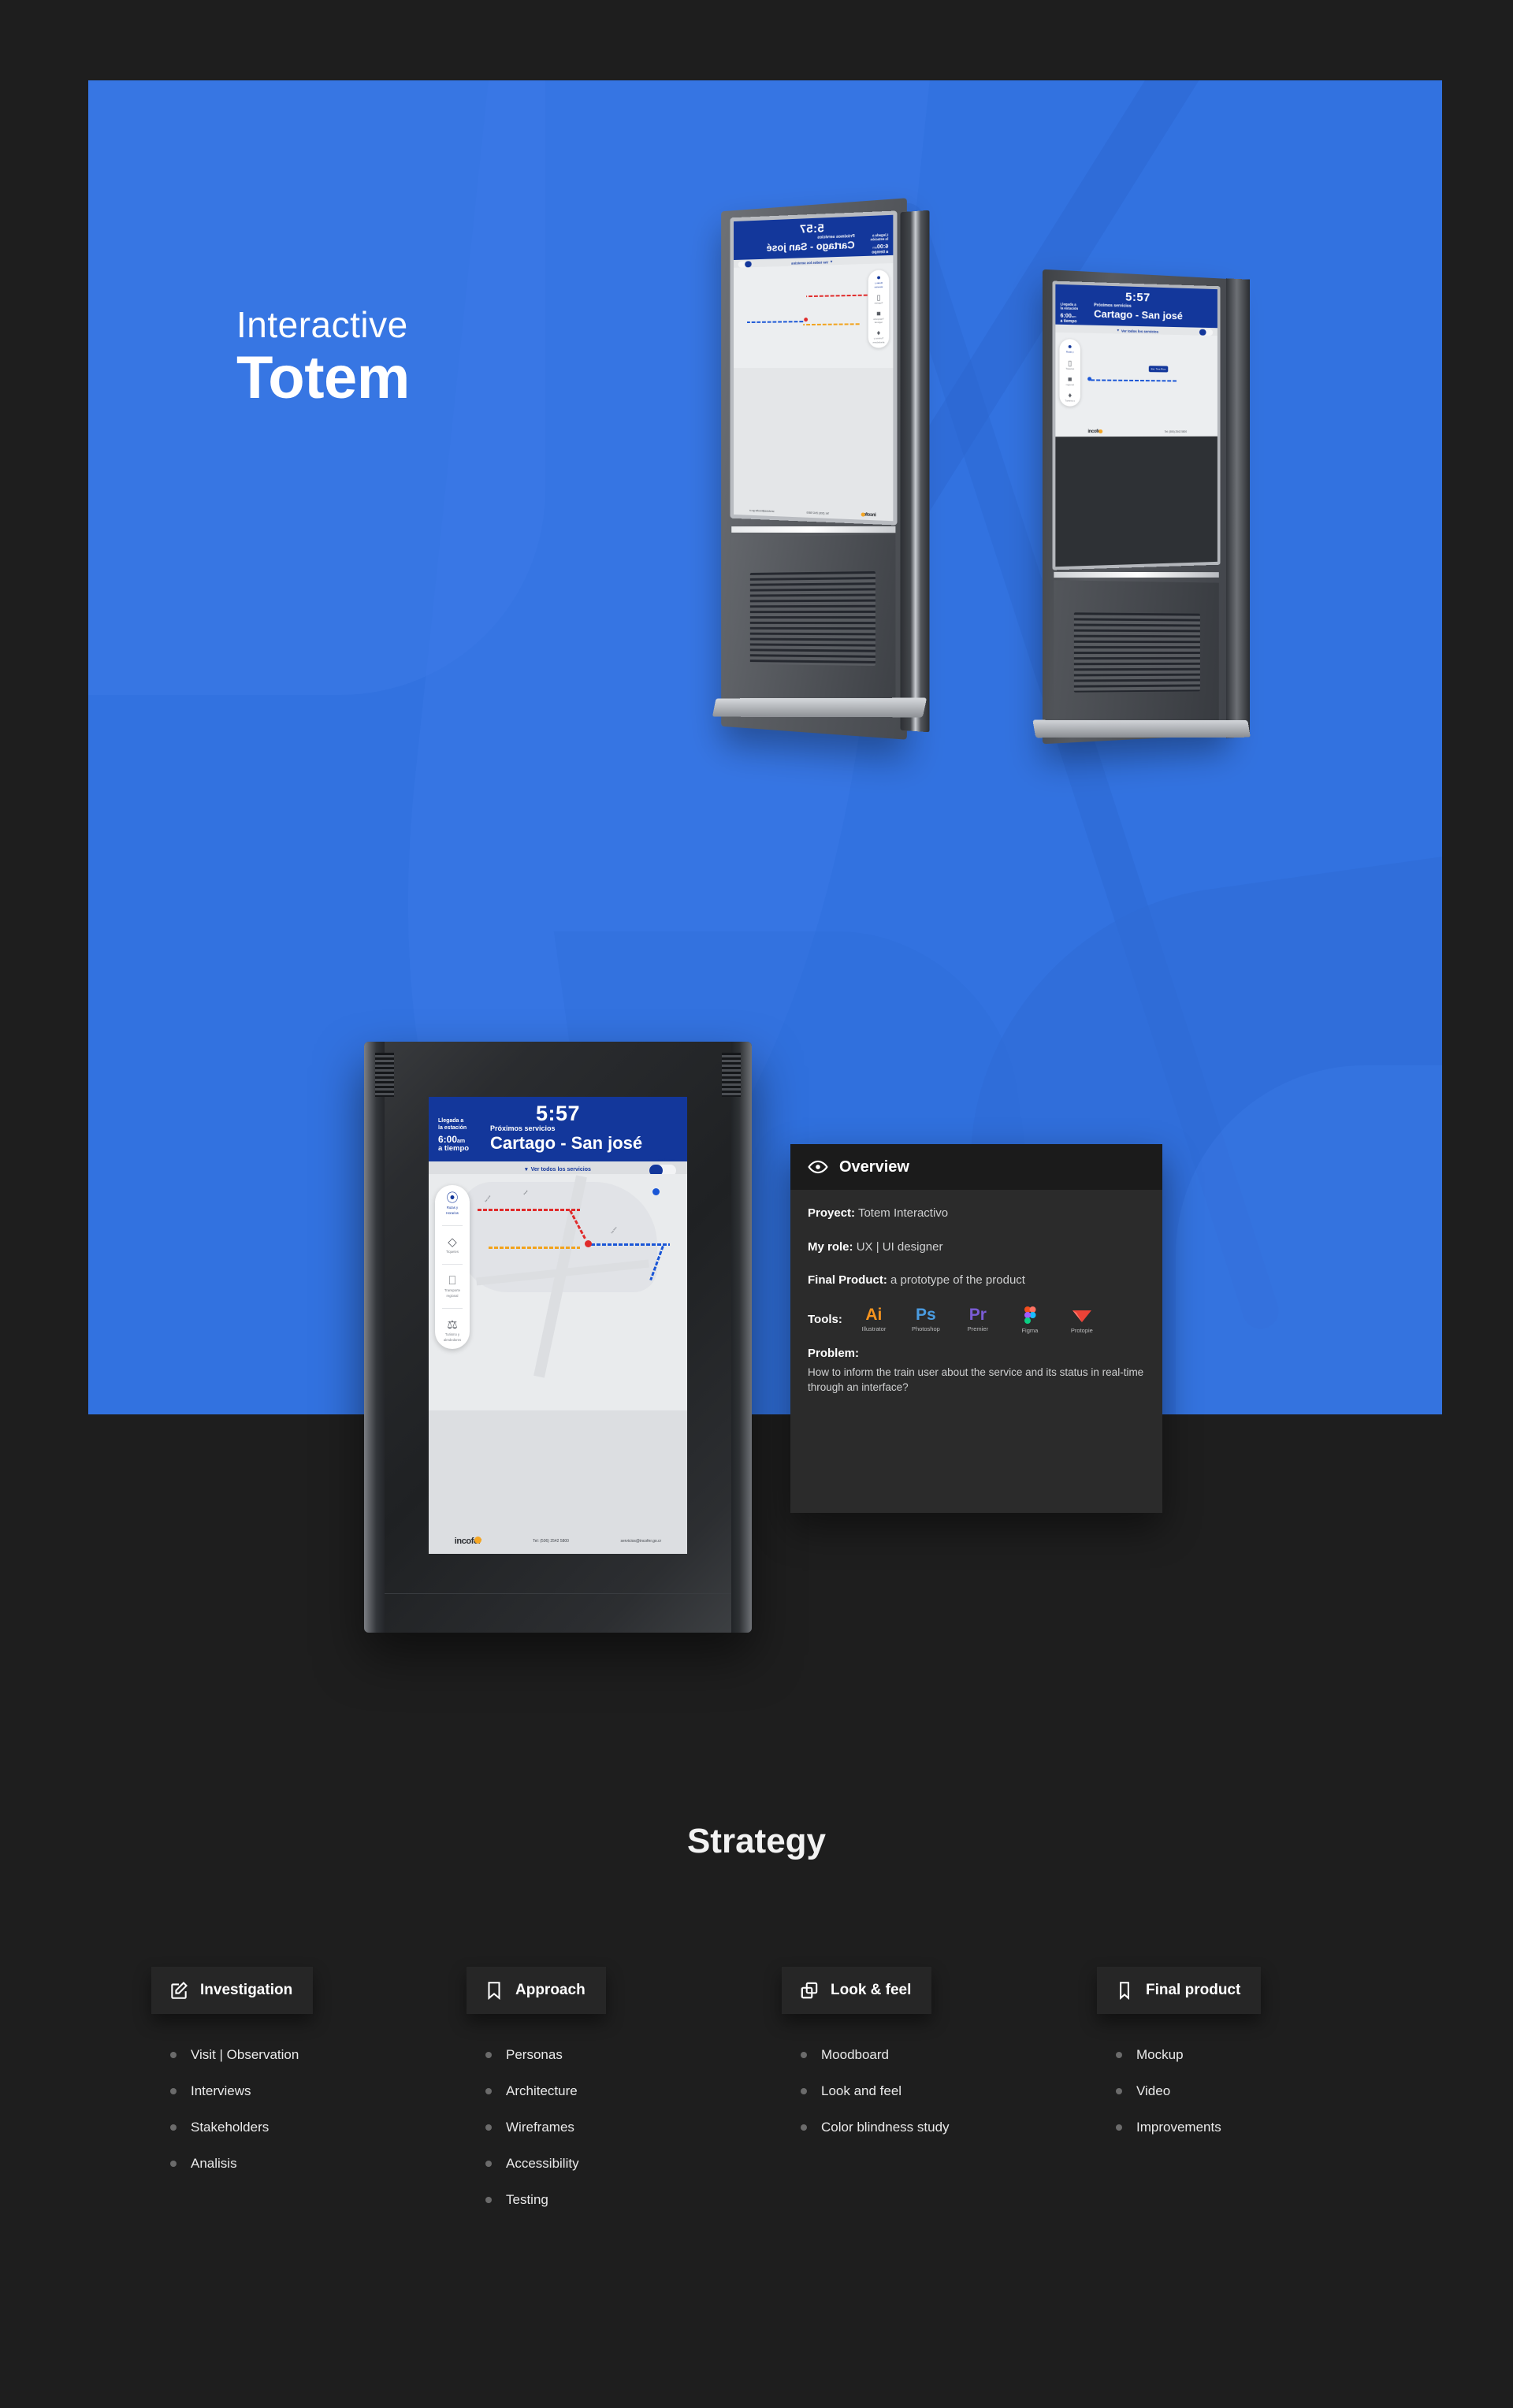 The width and height of the screenshot is (1513, 2408). I want to click on edit-square-icon, so click(179, 1991).